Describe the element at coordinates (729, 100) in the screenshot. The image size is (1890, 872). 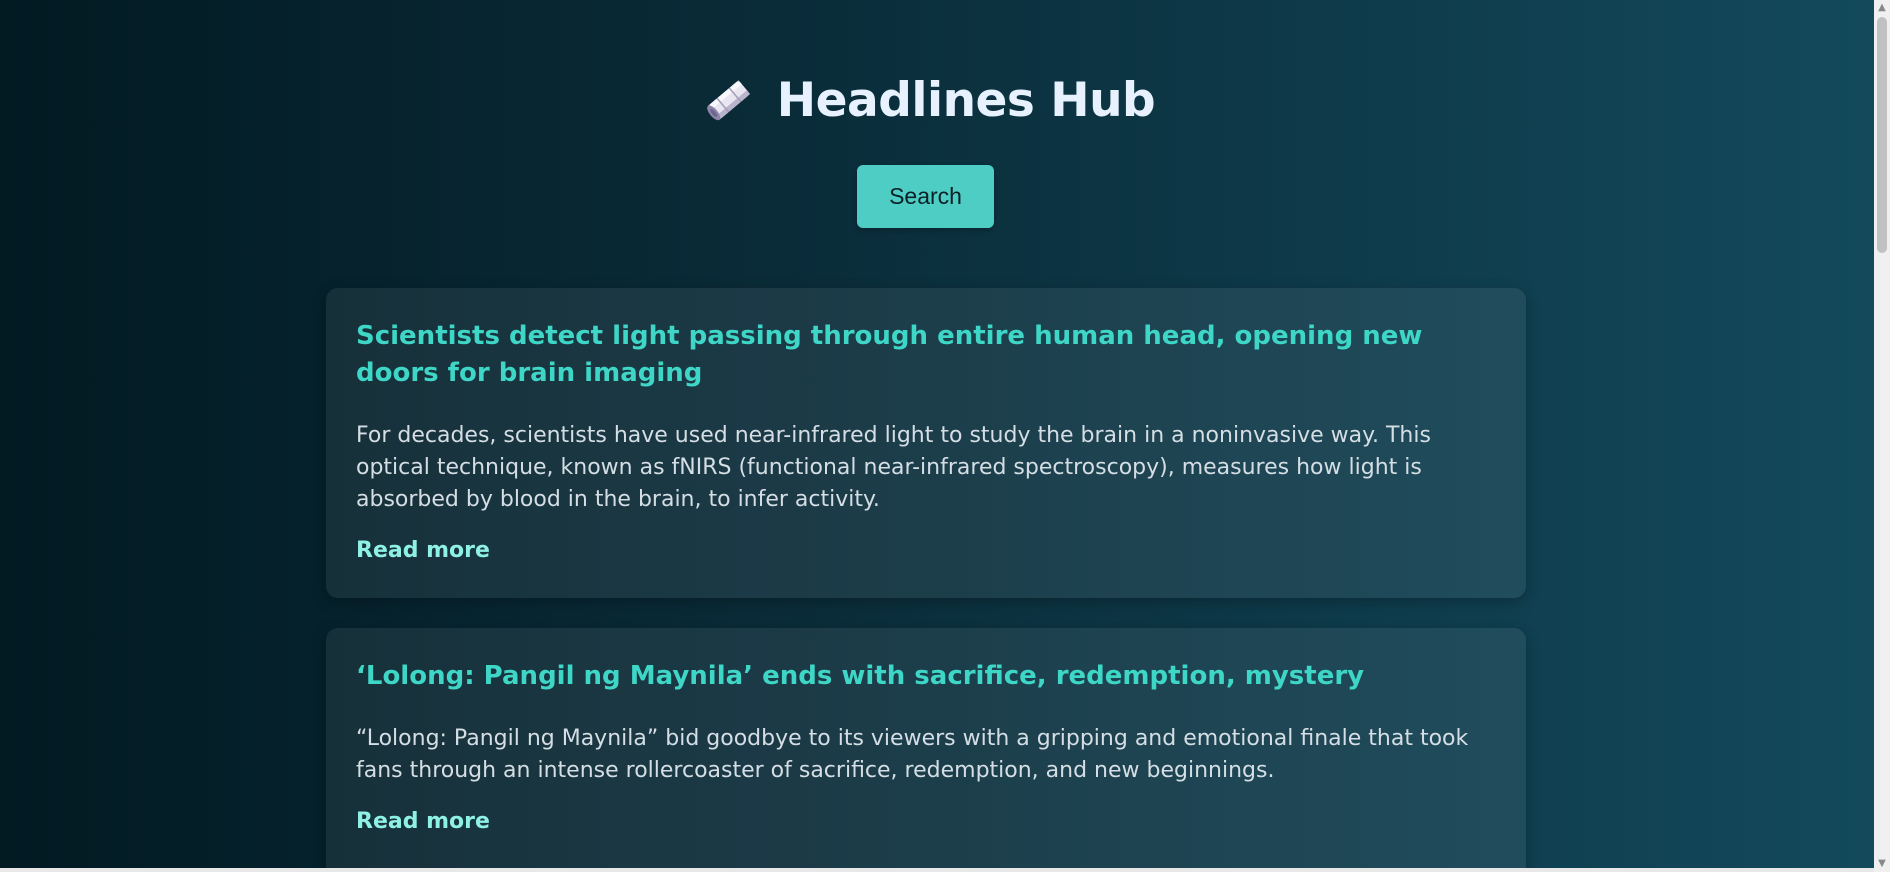
I see `newspaper-roll-icon` at that location.